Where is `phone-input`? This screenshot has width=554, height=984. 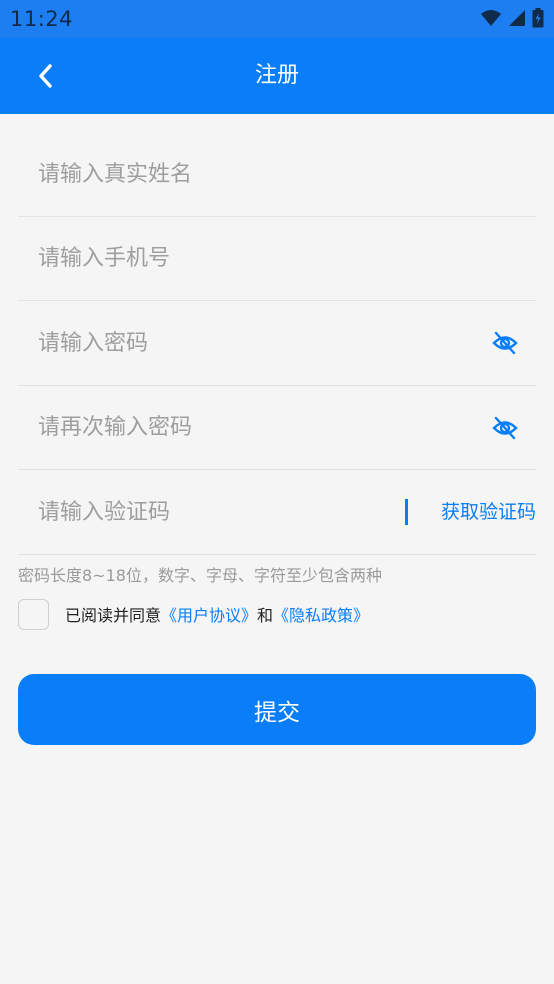
phone-input is located at coordinates (277, 258).